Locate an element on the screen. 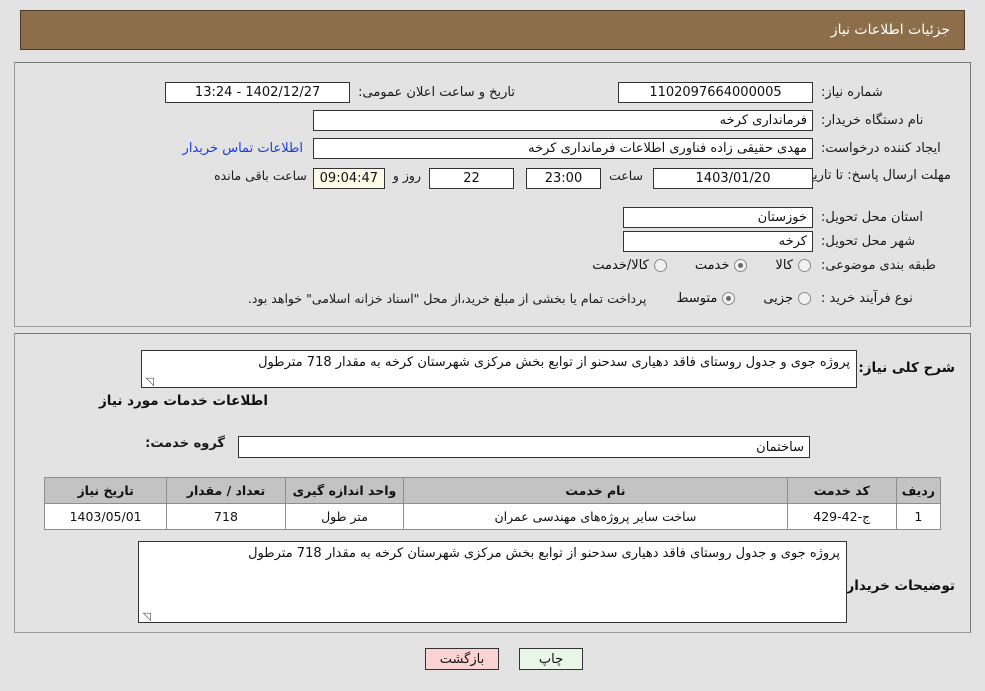 The height and width of the screenshot is (691, 985). radio-icon-minor is located at coordinates (804, 298).